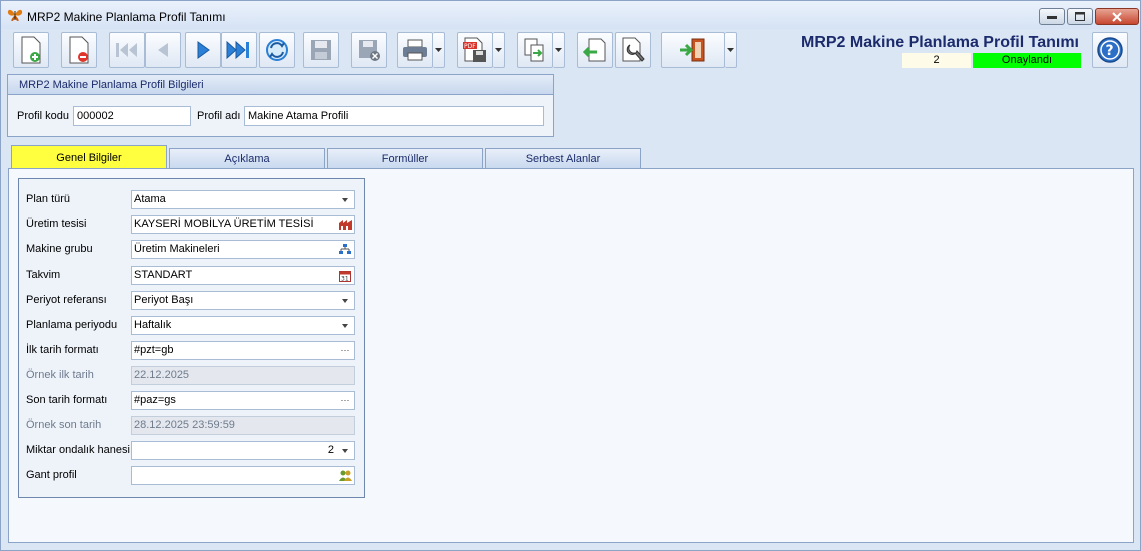 This screenshot has height=551, width=1141. What do you see at coordinates (940, 42) in the screenshot?
I see `page-title: MRP2 Makine Planlama Profil Tanımı` at bounding box center [940, 42].